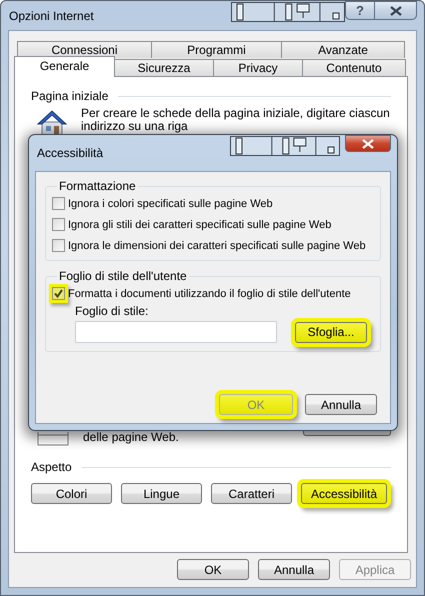  Describe the element at coordinates (69, 96) in the screenshot. I see `section-heading: Pagina iniziale` at that location.